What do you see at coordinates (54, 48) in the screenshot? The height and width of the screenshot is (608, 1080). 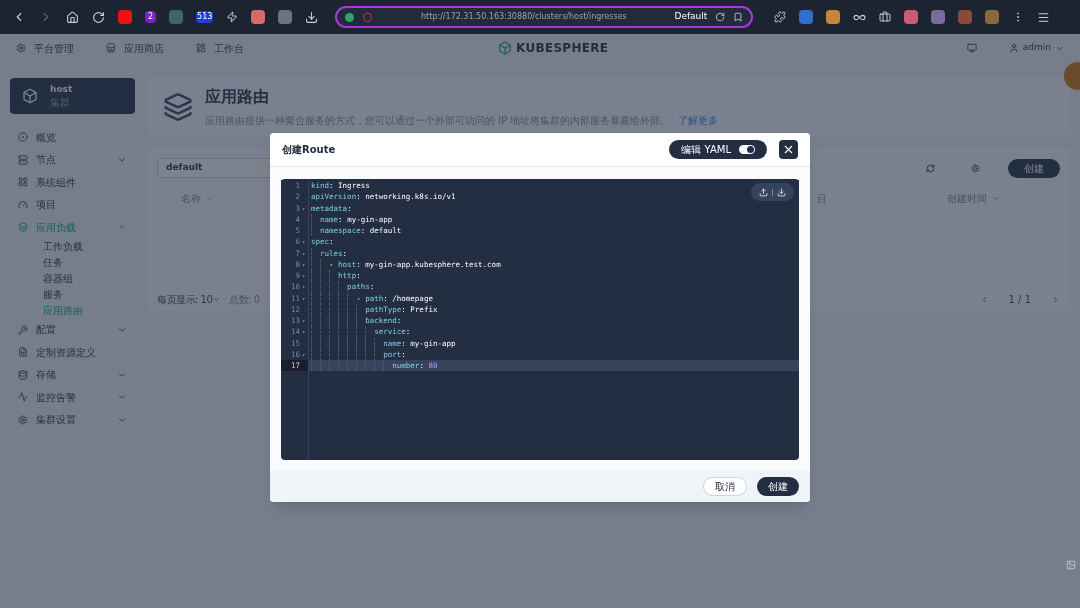 I see `nav-item: 平台管理` at bounding box center [54, 48].